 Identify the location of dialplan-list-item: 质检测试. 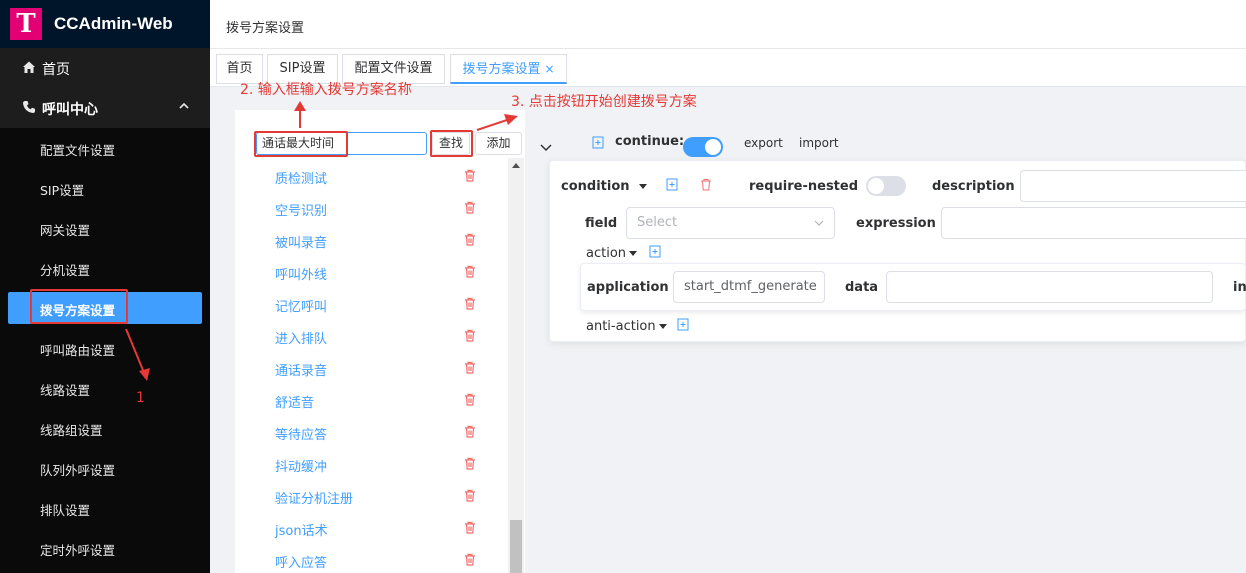
(301, 177).